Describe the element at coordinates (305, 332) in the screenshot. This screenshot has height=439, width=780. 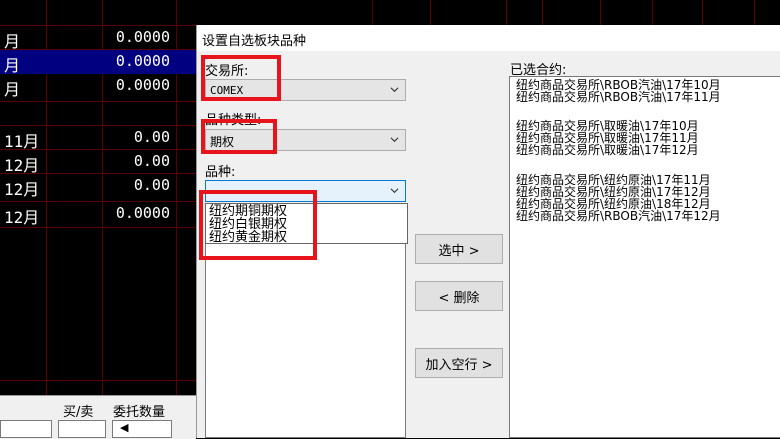
I see `variety-list` at that location.